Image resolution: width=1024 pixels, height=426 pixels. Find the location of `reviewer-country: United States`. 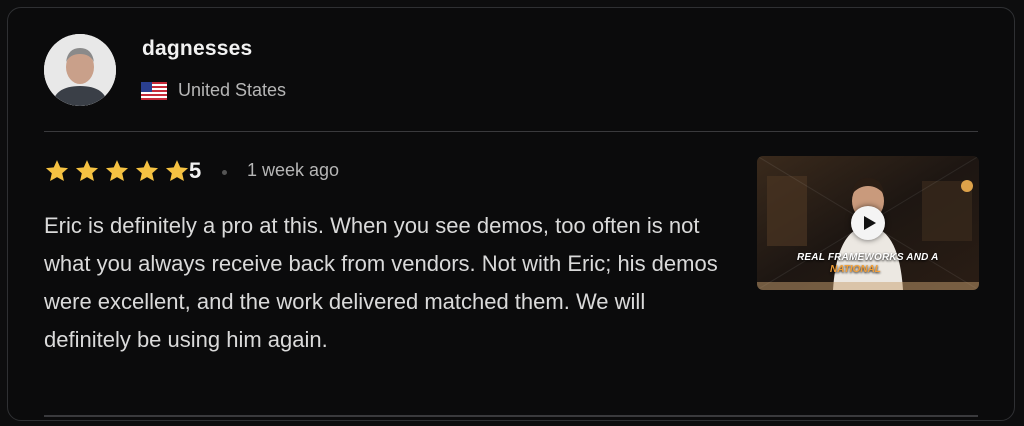

reviewer-country: United States is located at coordinates (232, 90).